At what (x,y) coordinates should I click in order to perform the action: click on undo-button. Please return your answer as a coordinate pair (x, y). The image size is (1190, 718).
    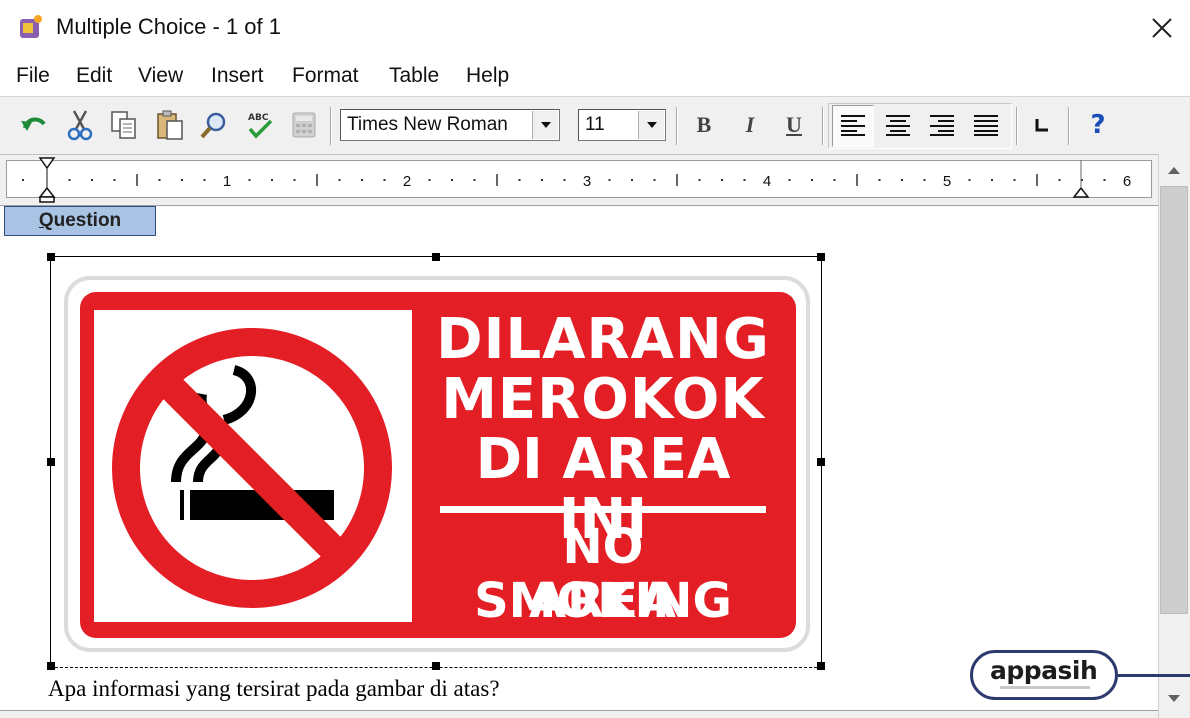
    Looking at the image, I should click on (34, 125).